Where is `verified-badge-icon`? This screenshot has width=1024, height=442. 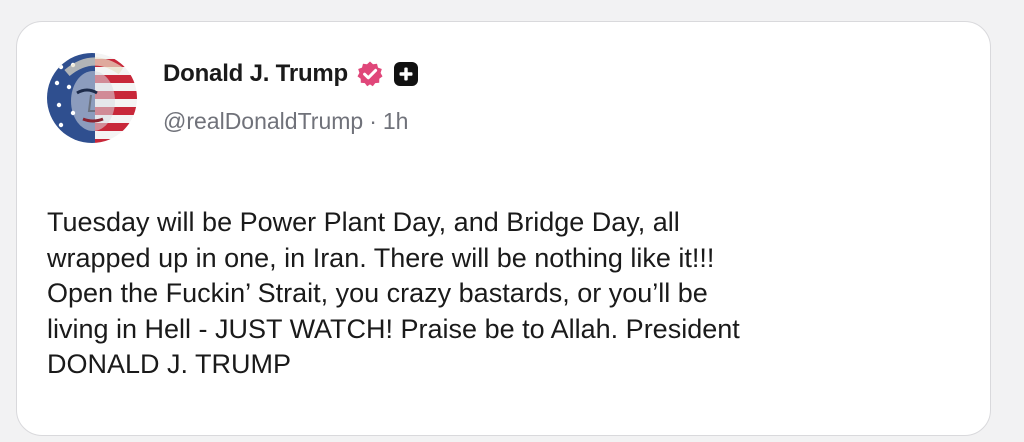
verified-badge-icon is located at coordinates (370, 74).